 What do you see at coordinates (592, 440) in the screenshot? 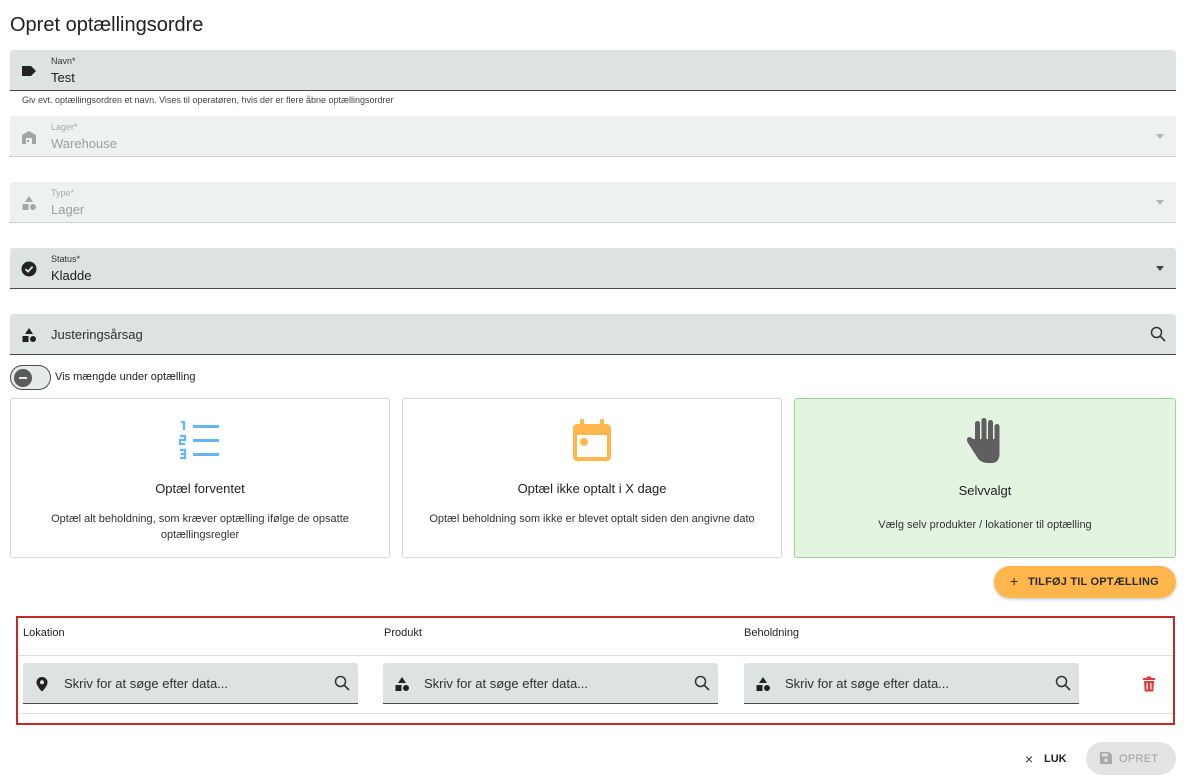
I see `calendar-icon` at bounding box center [592, 440].